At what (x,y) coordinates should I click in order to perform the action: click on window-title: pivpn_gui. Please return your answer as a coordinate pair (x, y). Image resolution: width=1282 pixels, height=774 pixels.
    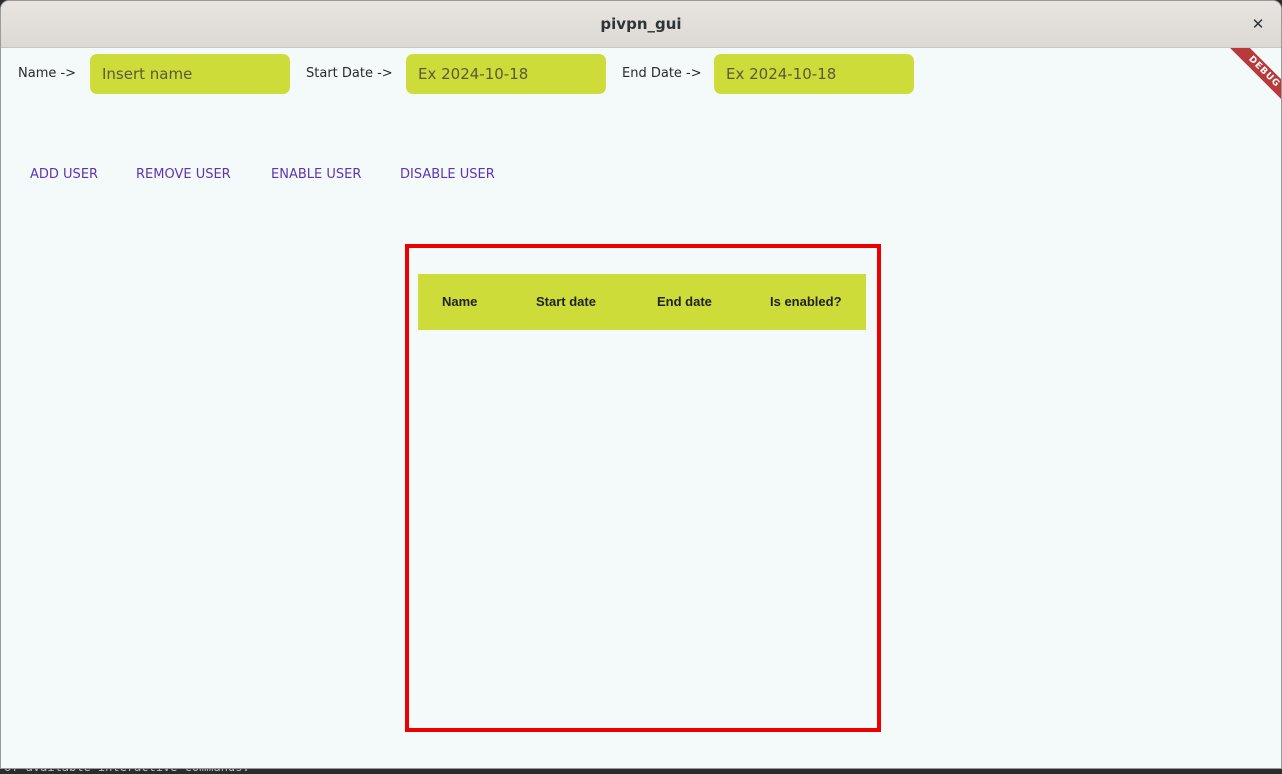
    Looking at the image, I should click on (641, 24).